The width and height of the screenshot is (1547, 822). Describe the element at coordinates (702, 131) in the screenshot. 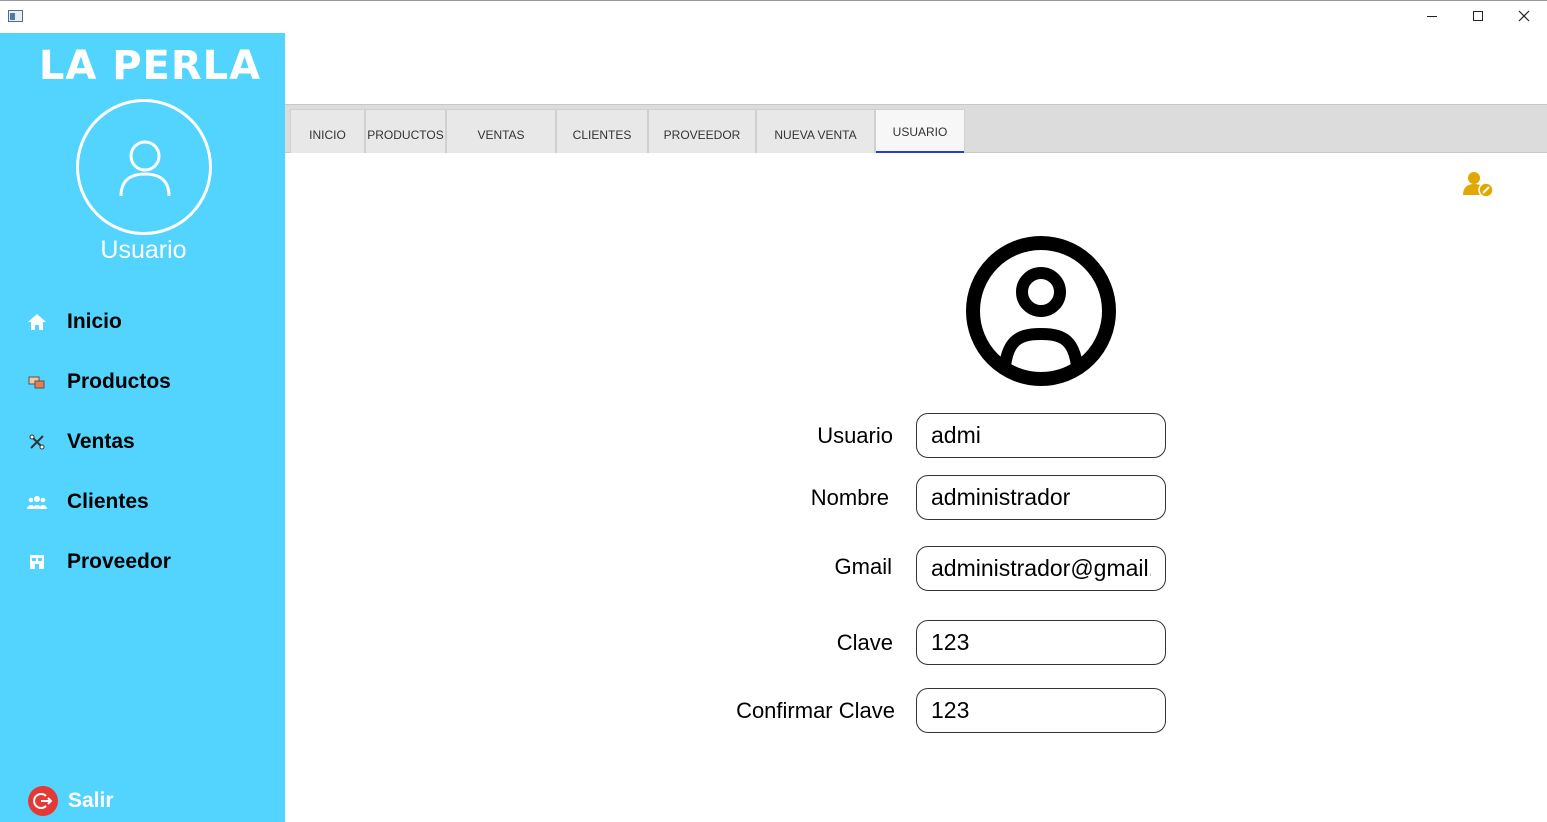

I see `tab-proveedor: PROVEEDOR` at that location.